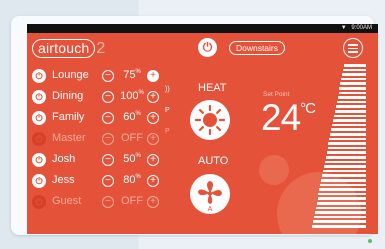  I want to click on fan-speed-button: A, so click(210, 194).